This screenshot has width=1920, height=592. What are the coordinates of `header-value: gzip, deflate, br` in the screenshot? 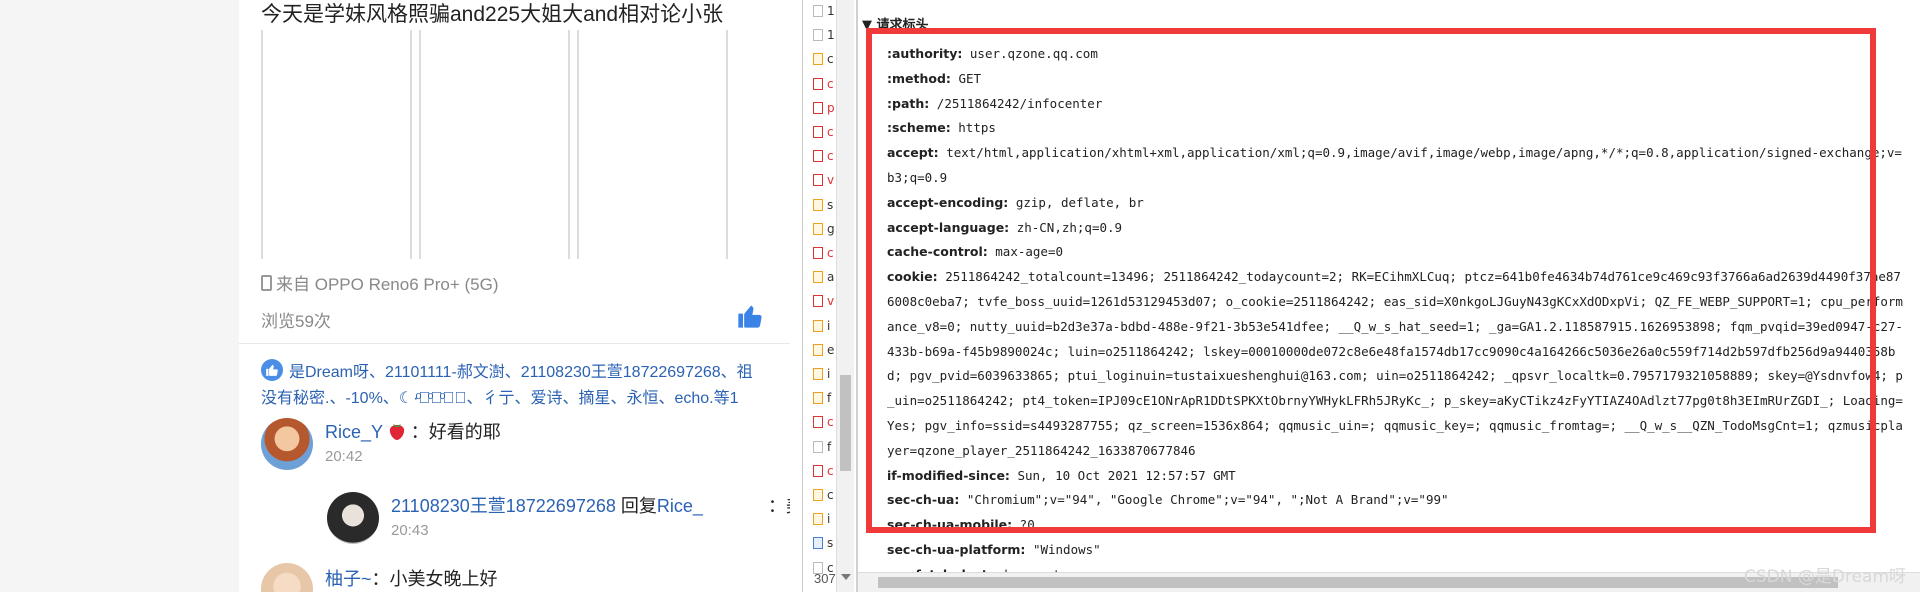 It's located at (1079, 202).